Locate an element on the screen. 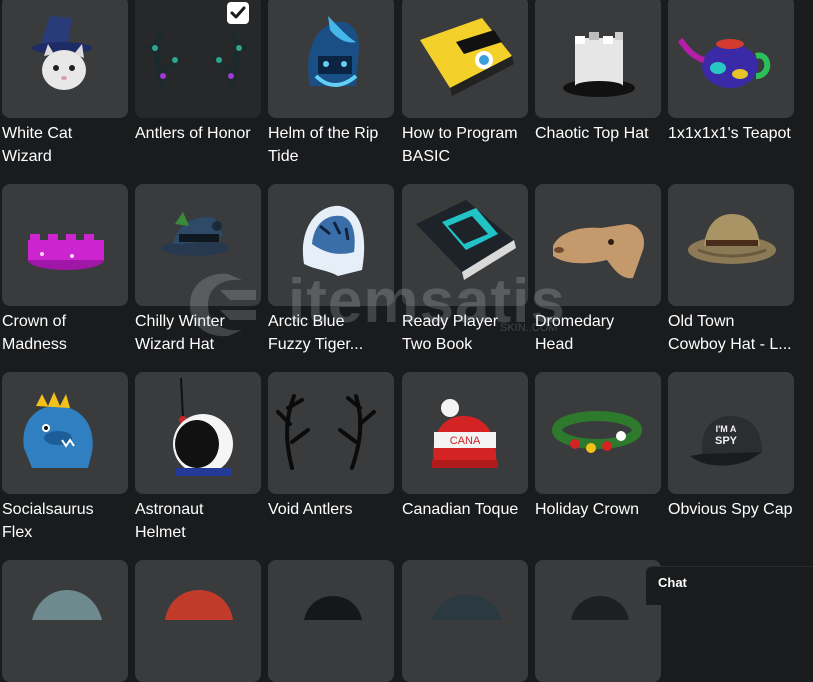 This screenshot has height=682, width=813. catalog-item-obvious-spy-cap: I'M A SPY Obvious Spy Cap is located at coordinates (731, 445).